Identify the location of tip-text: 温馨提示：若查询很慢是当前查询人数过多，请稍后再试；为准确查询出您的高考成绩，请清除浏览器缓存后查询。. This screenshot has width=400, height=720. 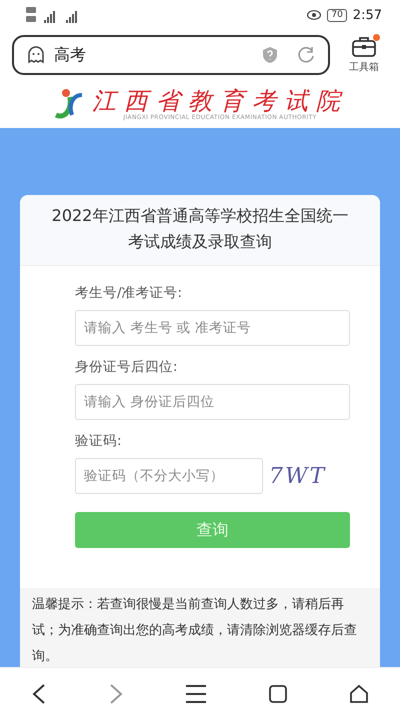
(200, 627).